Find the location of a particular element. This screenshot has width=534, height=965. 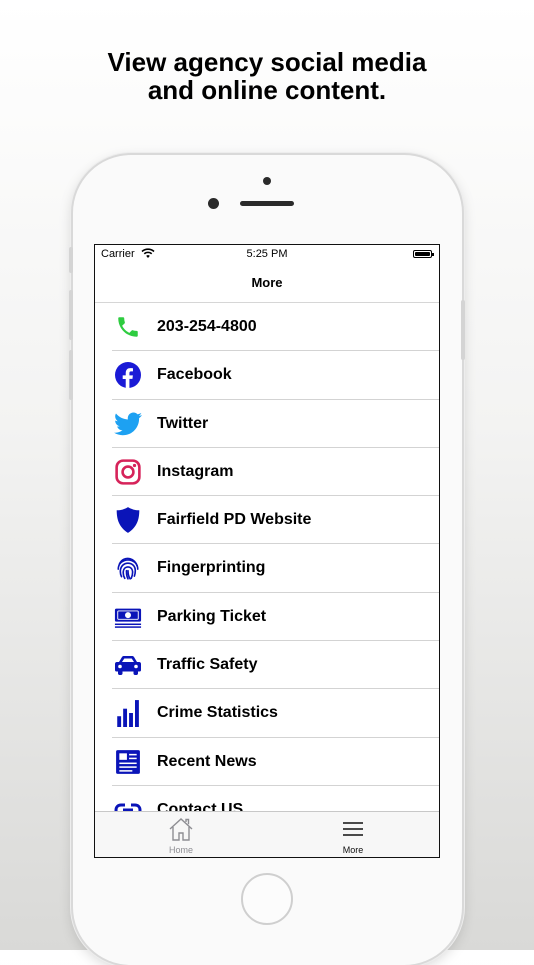

fingerprint-icon is located at coordinates (128, 568).